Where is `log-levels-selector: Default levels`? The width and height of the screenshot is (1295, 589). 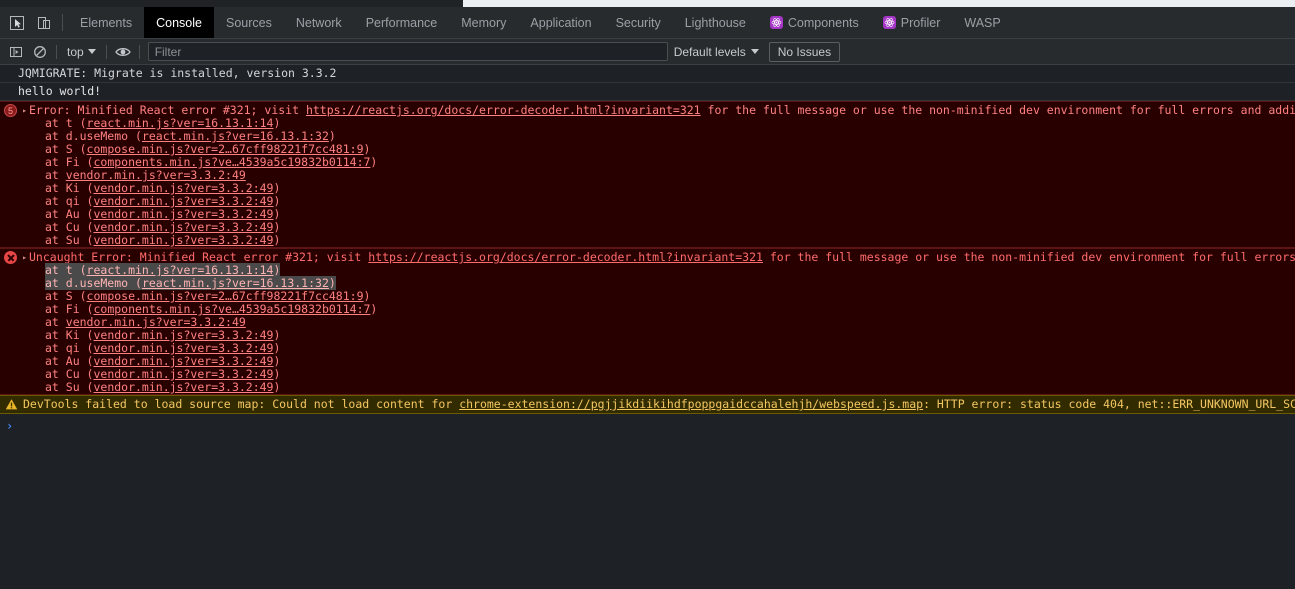
log-levels-selector: Default levels is located at coordinates (716, 52).